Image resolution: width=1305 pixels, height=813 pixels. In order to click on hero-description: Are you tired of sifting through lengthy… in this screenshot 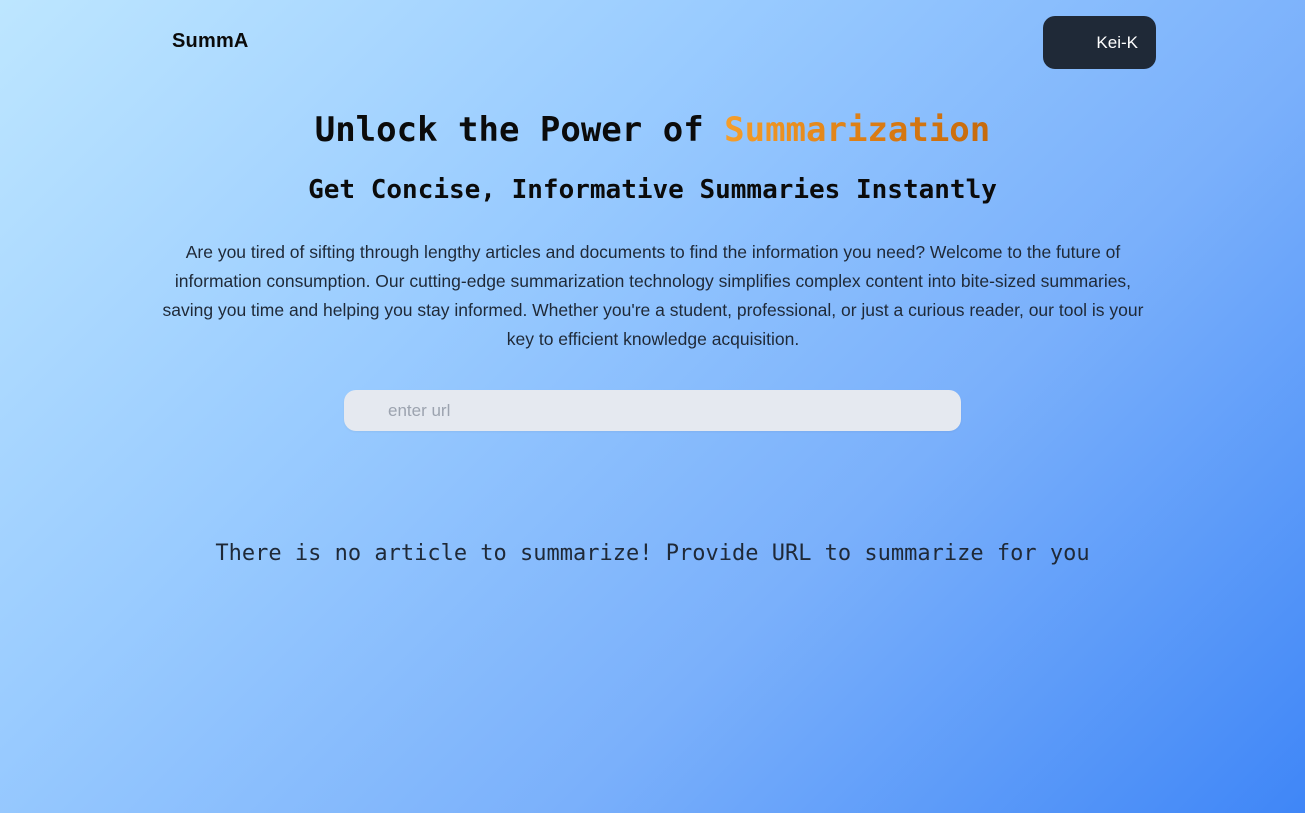, I will do `click(653, 295)`.